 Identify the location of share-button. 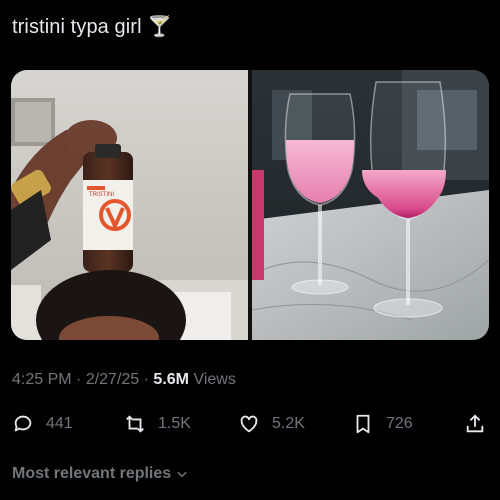
(475, 424).